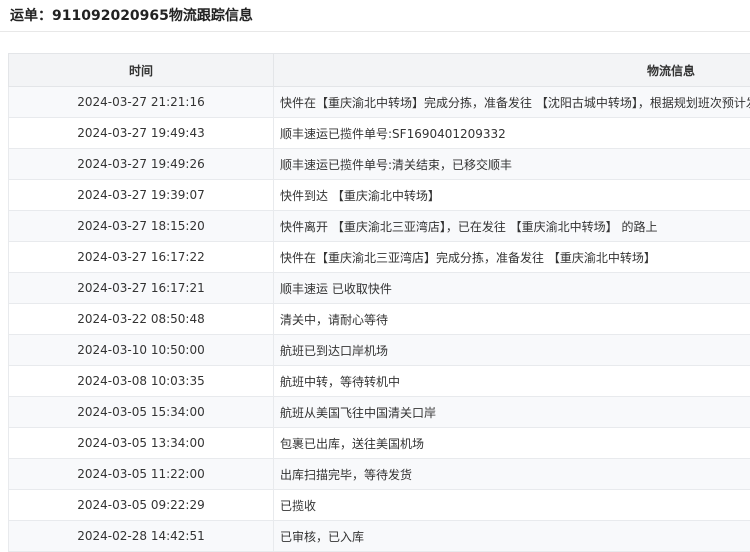  I want to click on table-row: 2024-02-28 14:42:51已审核，已入库, so click(379, 536).